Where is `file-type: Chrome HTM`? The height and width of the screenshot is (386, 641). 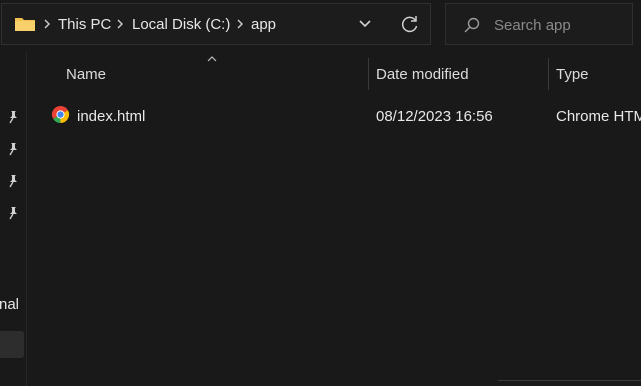 file-type: Chrome HTM is located at coordinates (598, 116).